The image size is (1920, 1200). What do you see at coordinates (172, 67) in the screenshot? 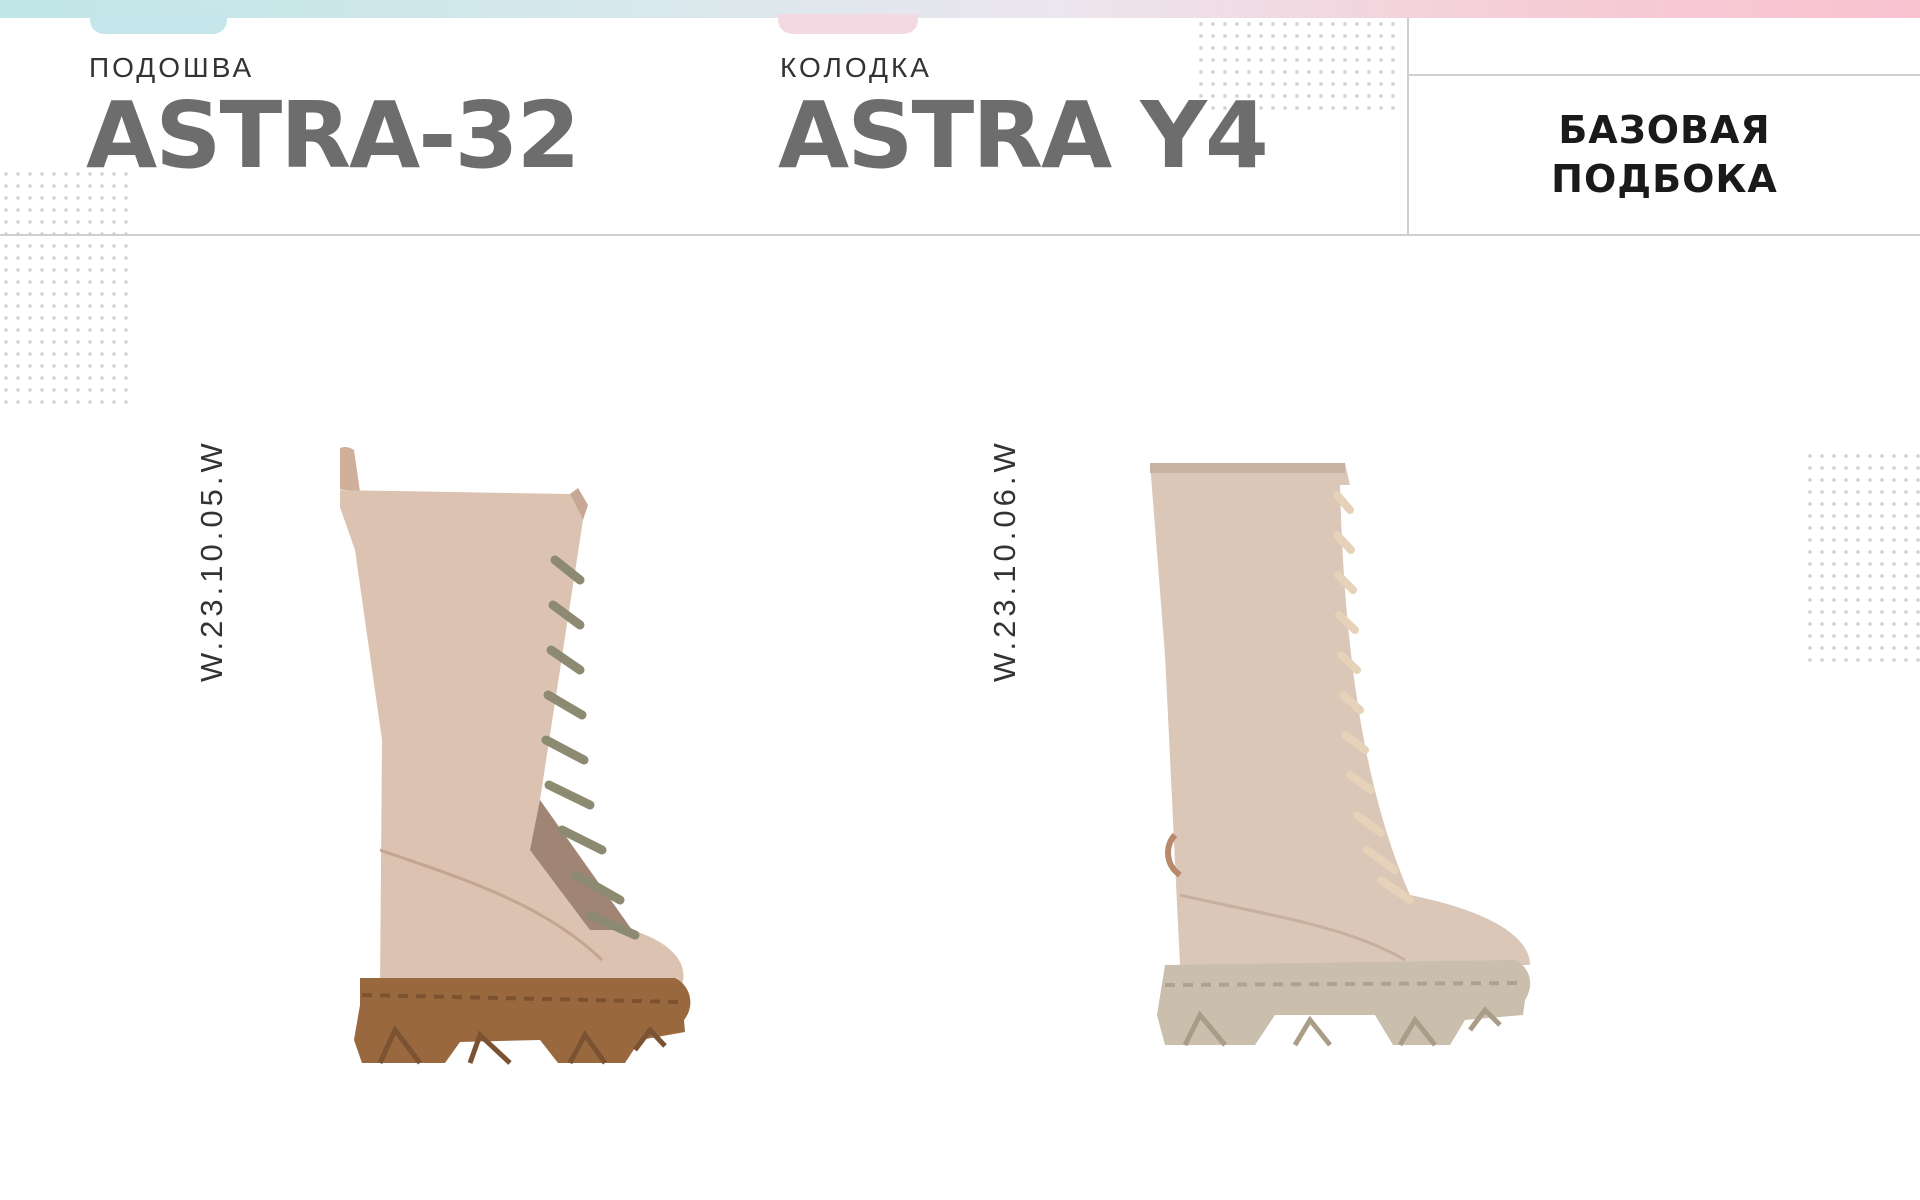
I see `sole-label: ПОДОШВА` at bounding box center [172, 67].